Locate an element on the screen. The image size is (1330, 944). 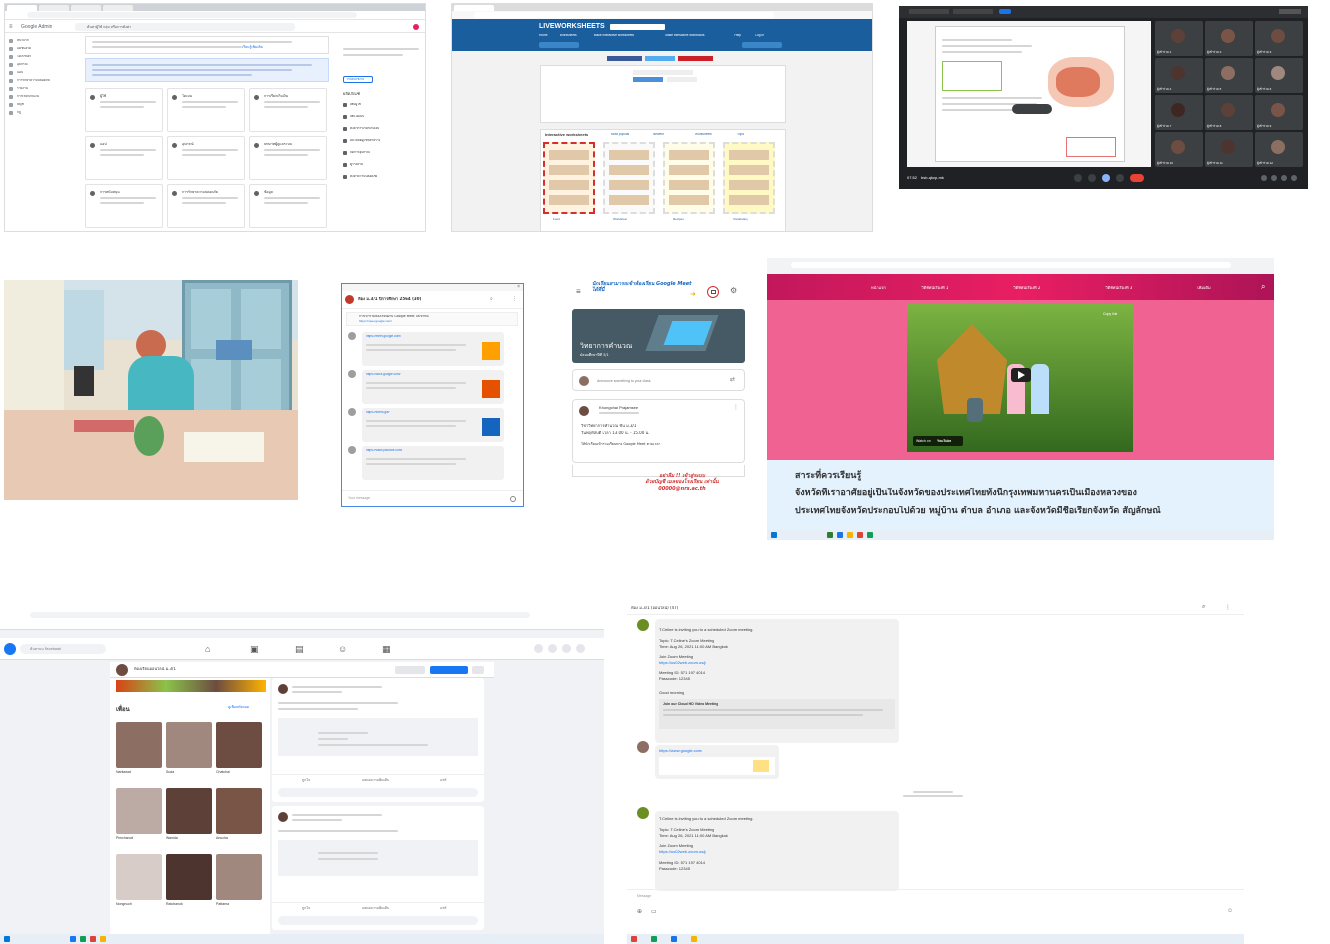
participant-tile: ผู้เข้าร่วม 10 is located at coordinates (1179, 149).